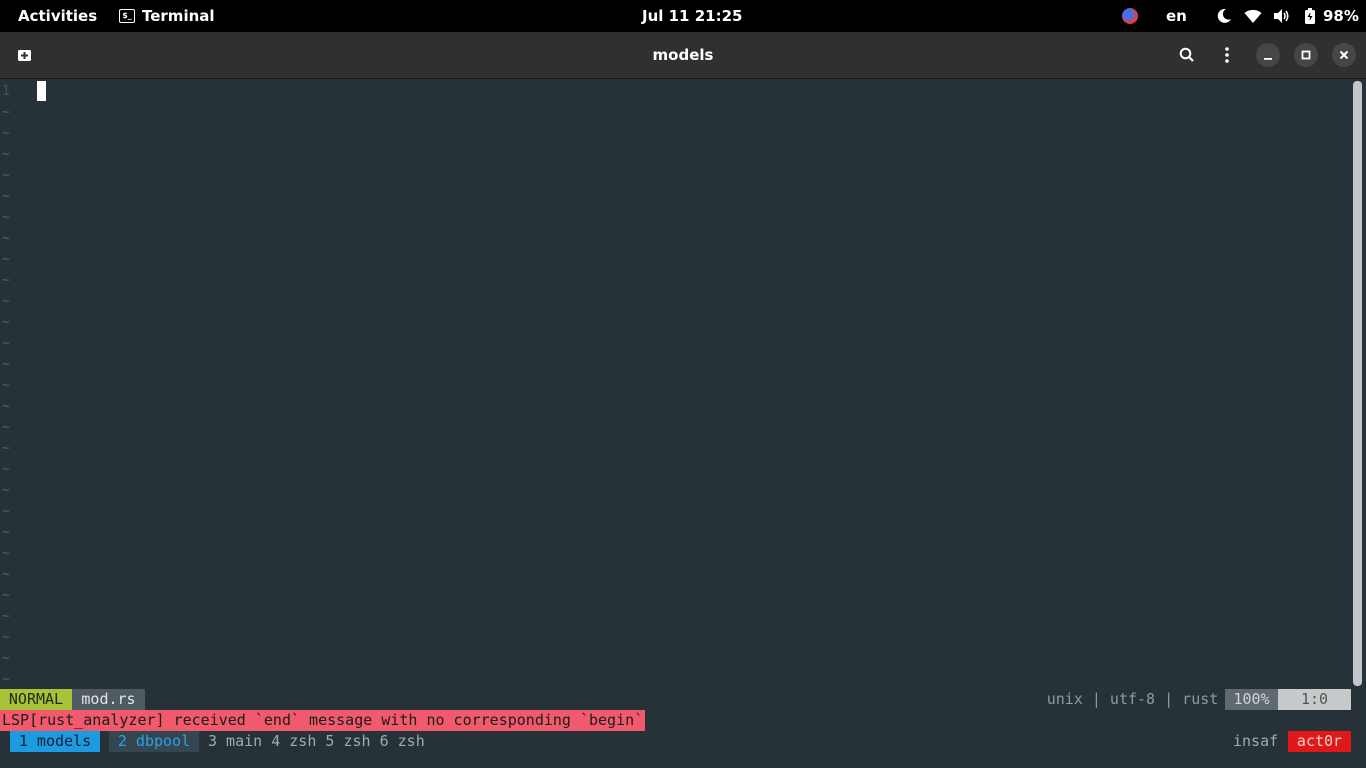 The image size is (1366, 768). I want to click on tmux-window-active: 1 models, so click(55, 741).